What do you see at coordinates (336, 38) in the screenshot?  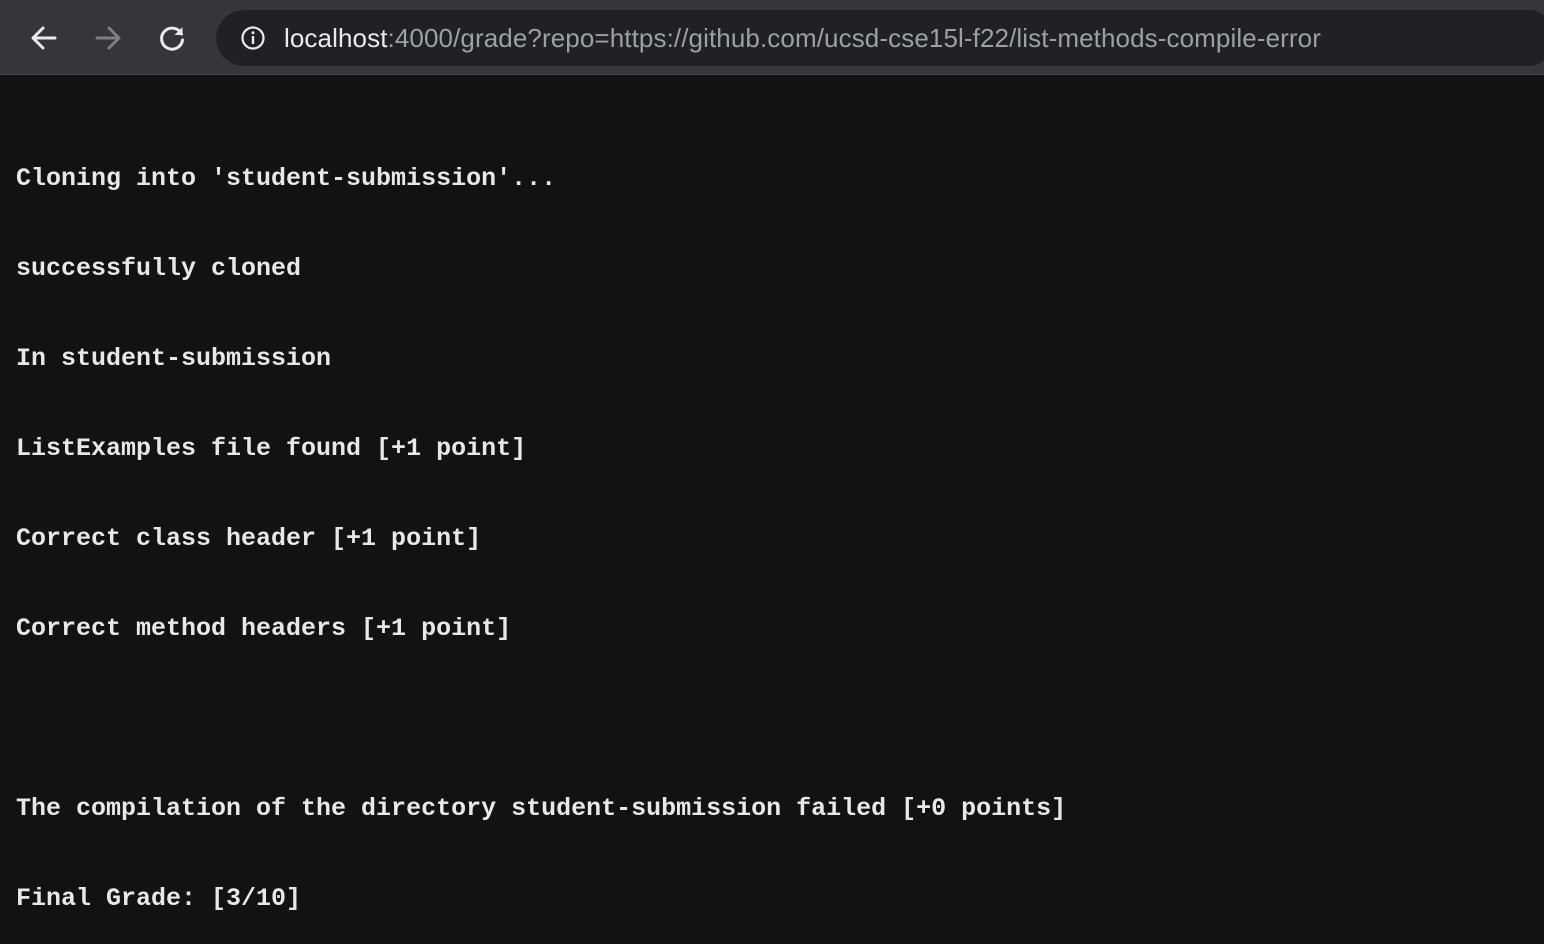 I see `url-host: localhost` at bounding box center [336, 38].